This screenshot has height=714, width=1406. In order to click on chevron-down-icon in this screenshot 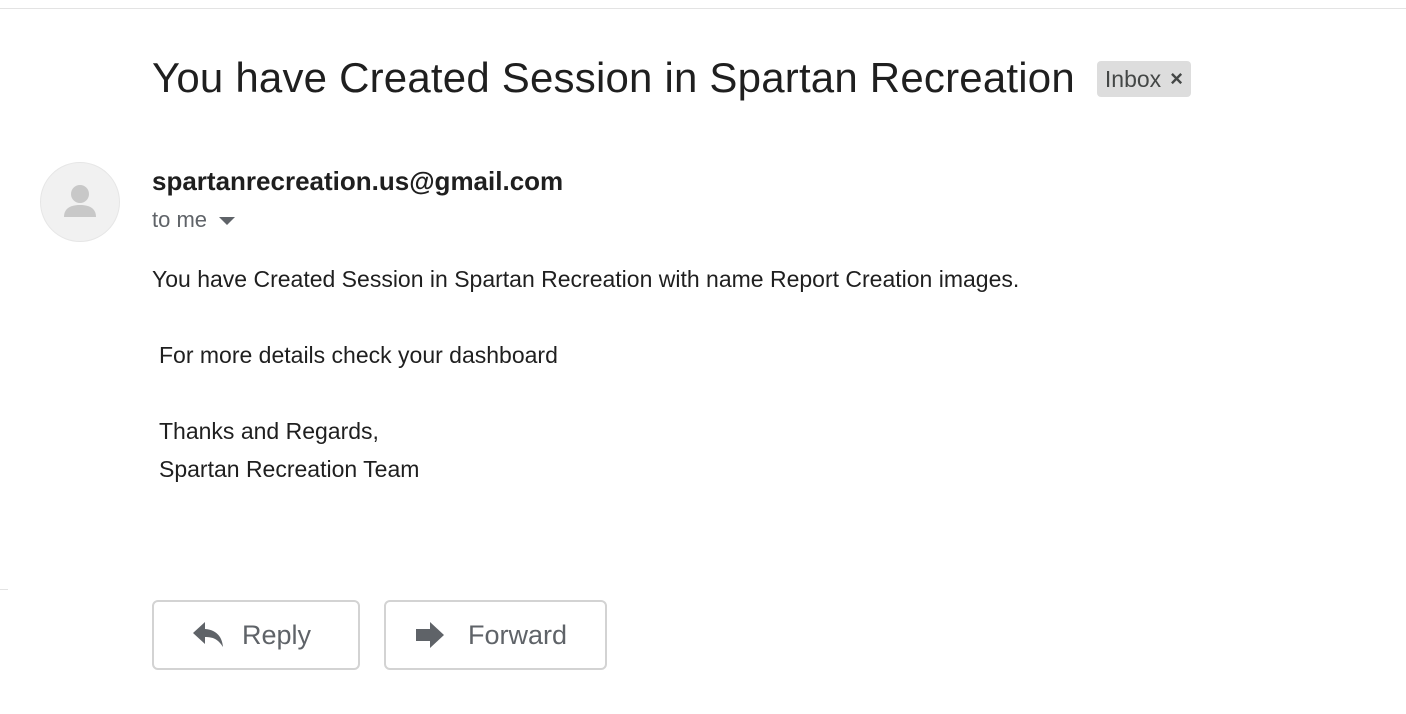, I will do `click(227, 221)`.